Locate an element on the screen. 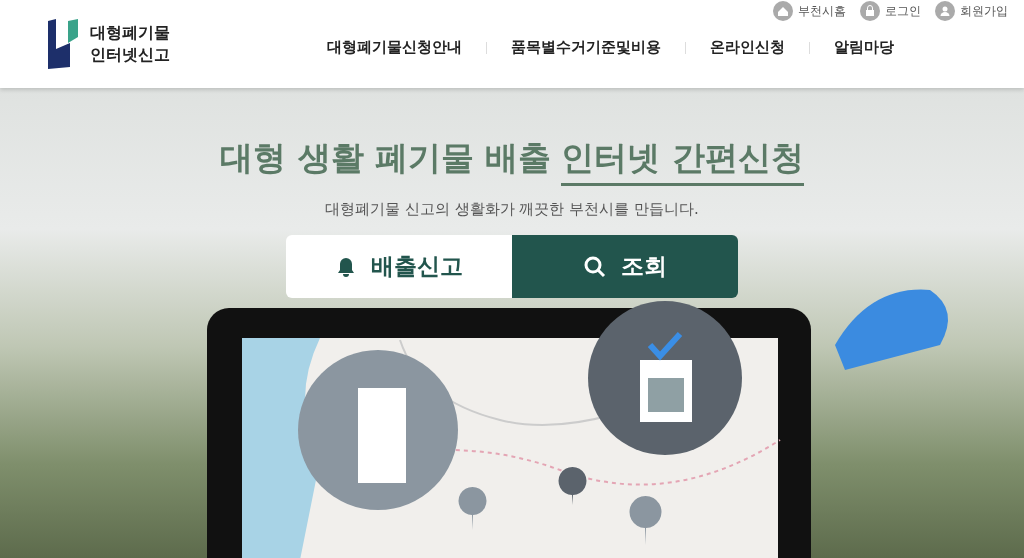  nav-item: 알림마당 is located at coordinates (864, 47).